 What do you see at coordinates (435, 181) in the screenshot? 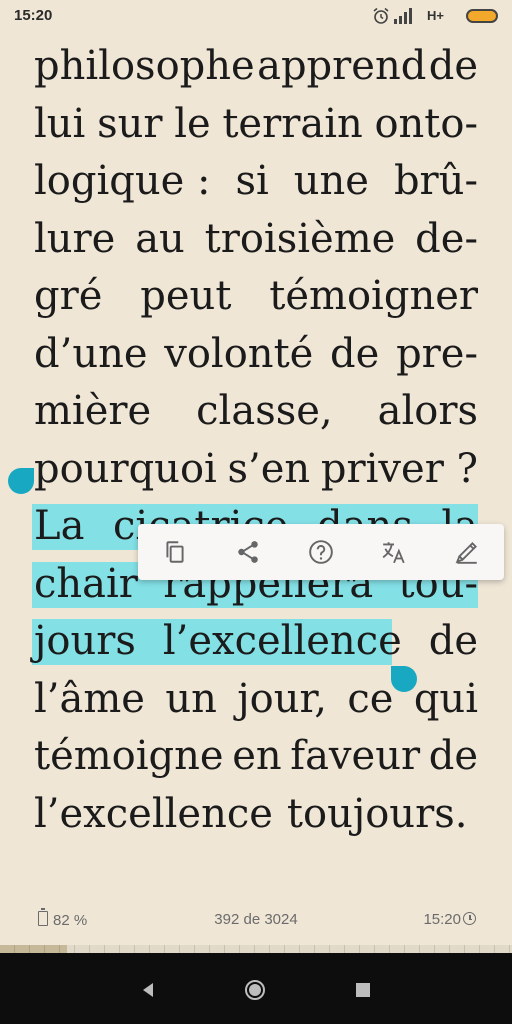
I see `word: brû-` at bounding box center [435, 181].